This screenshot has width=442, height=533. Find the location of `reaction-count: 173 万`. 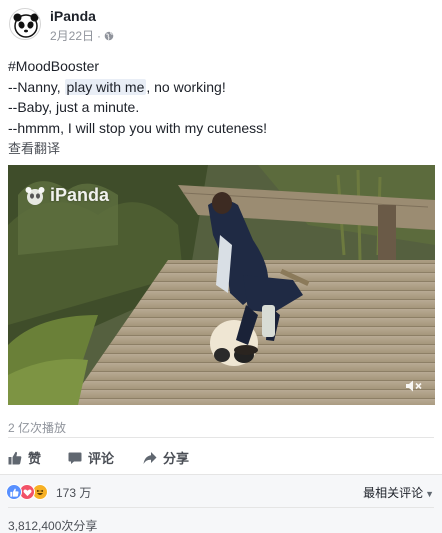

reaction-count: 173 万 is located at coordinates (73, 492).